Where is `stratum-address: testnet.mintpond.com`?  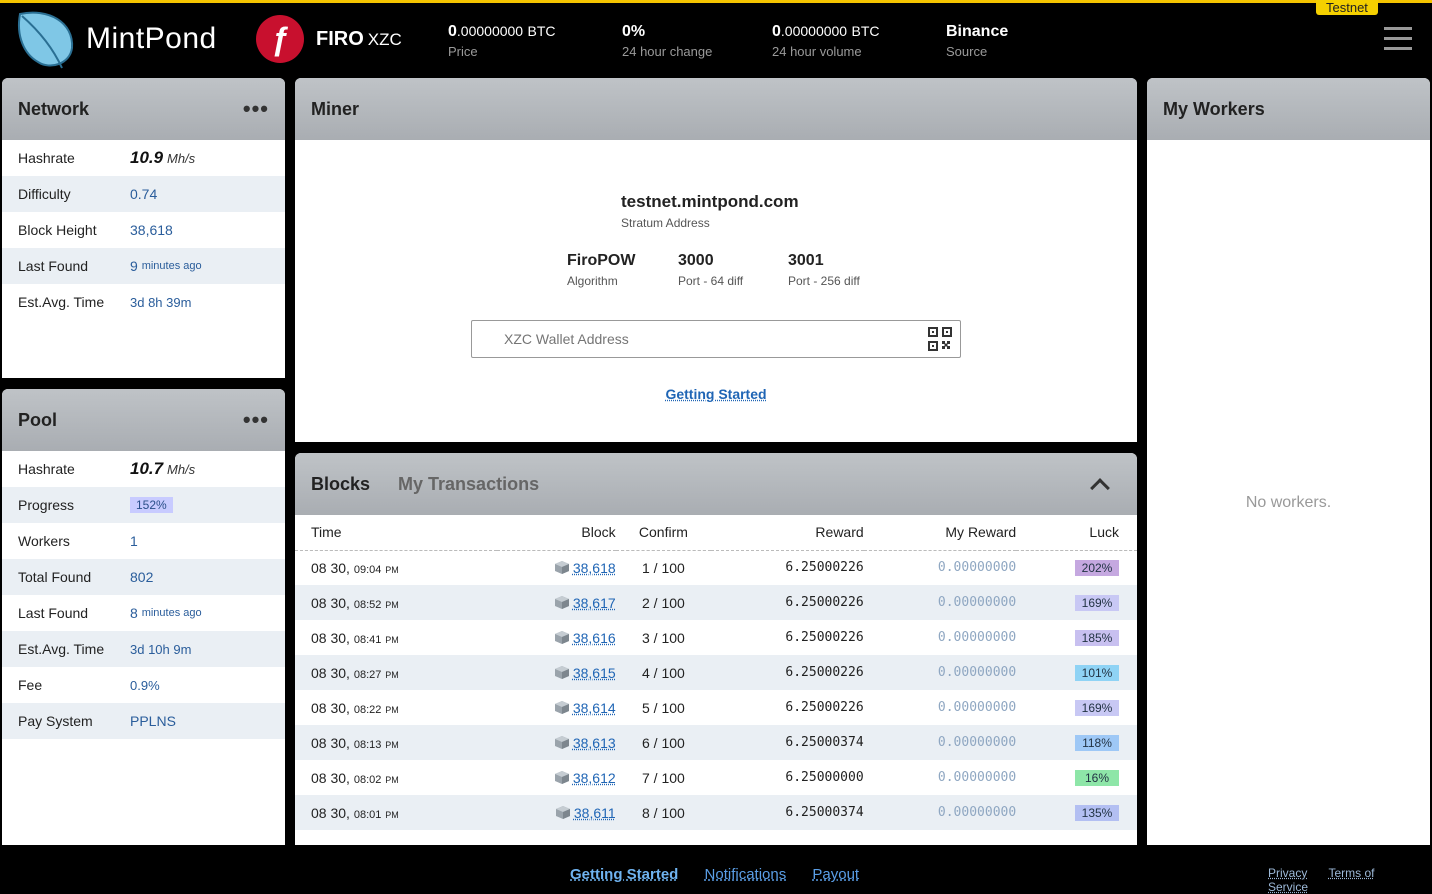
stratum-address: testnet.mintpond.com is located at coordinates (710, 202).